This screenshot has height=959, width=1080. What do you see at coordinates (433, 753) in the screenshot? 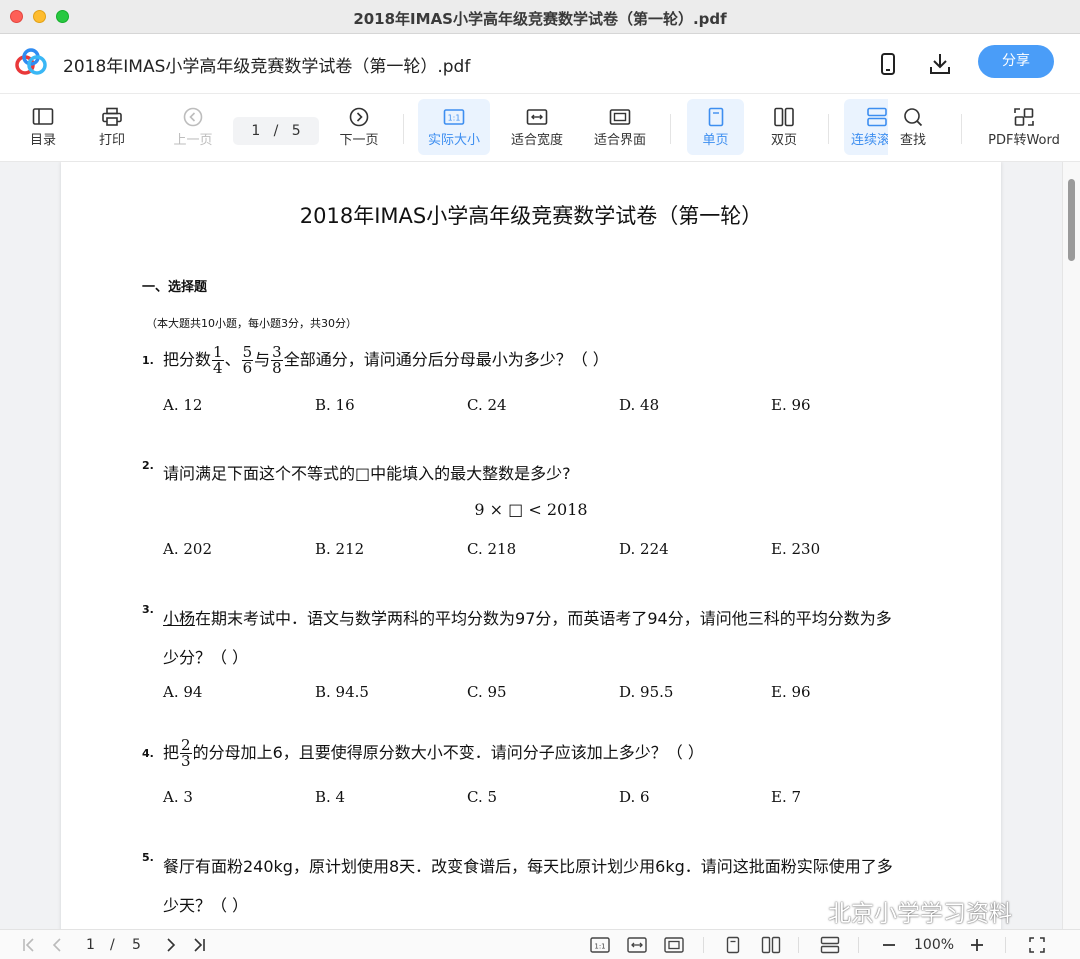
I see `question-4-text: 把 2 3 的分母加上6，且要使得原分数大小不变．请问分子应该加上多少？（ ）` at bounding box center [433, 753].